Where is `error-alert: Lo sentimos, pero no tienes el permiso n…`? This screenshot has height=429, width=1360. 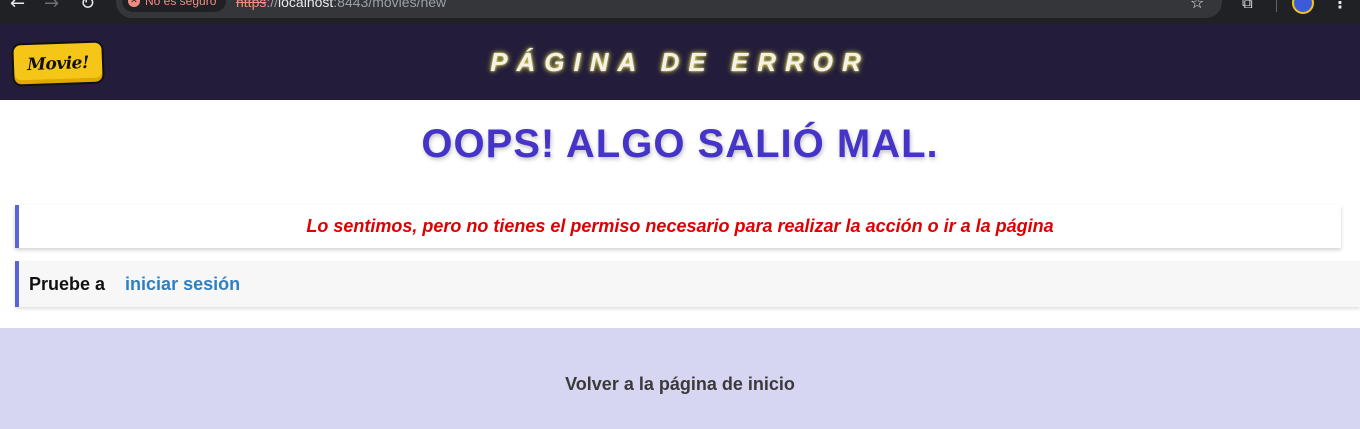 error-alert: Lo sentimos, pero no tienes el permiso n… is located at coordinates (678, 226).